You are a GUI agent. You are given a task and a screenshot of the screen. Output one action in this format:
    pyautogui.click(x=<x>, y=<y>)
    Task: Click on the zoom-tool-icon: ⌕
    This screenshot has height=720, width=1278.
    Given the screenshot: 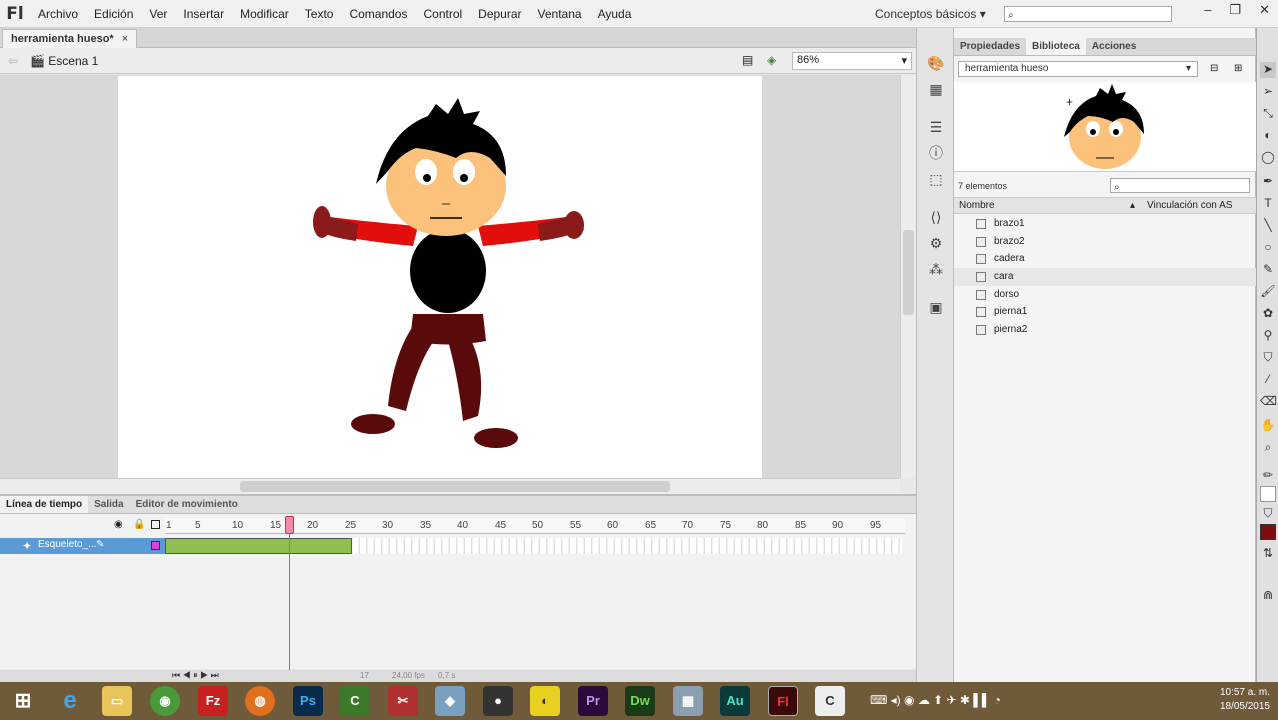 What is the action you would take?
    pyautogui.click(x=1268, y=448)
    